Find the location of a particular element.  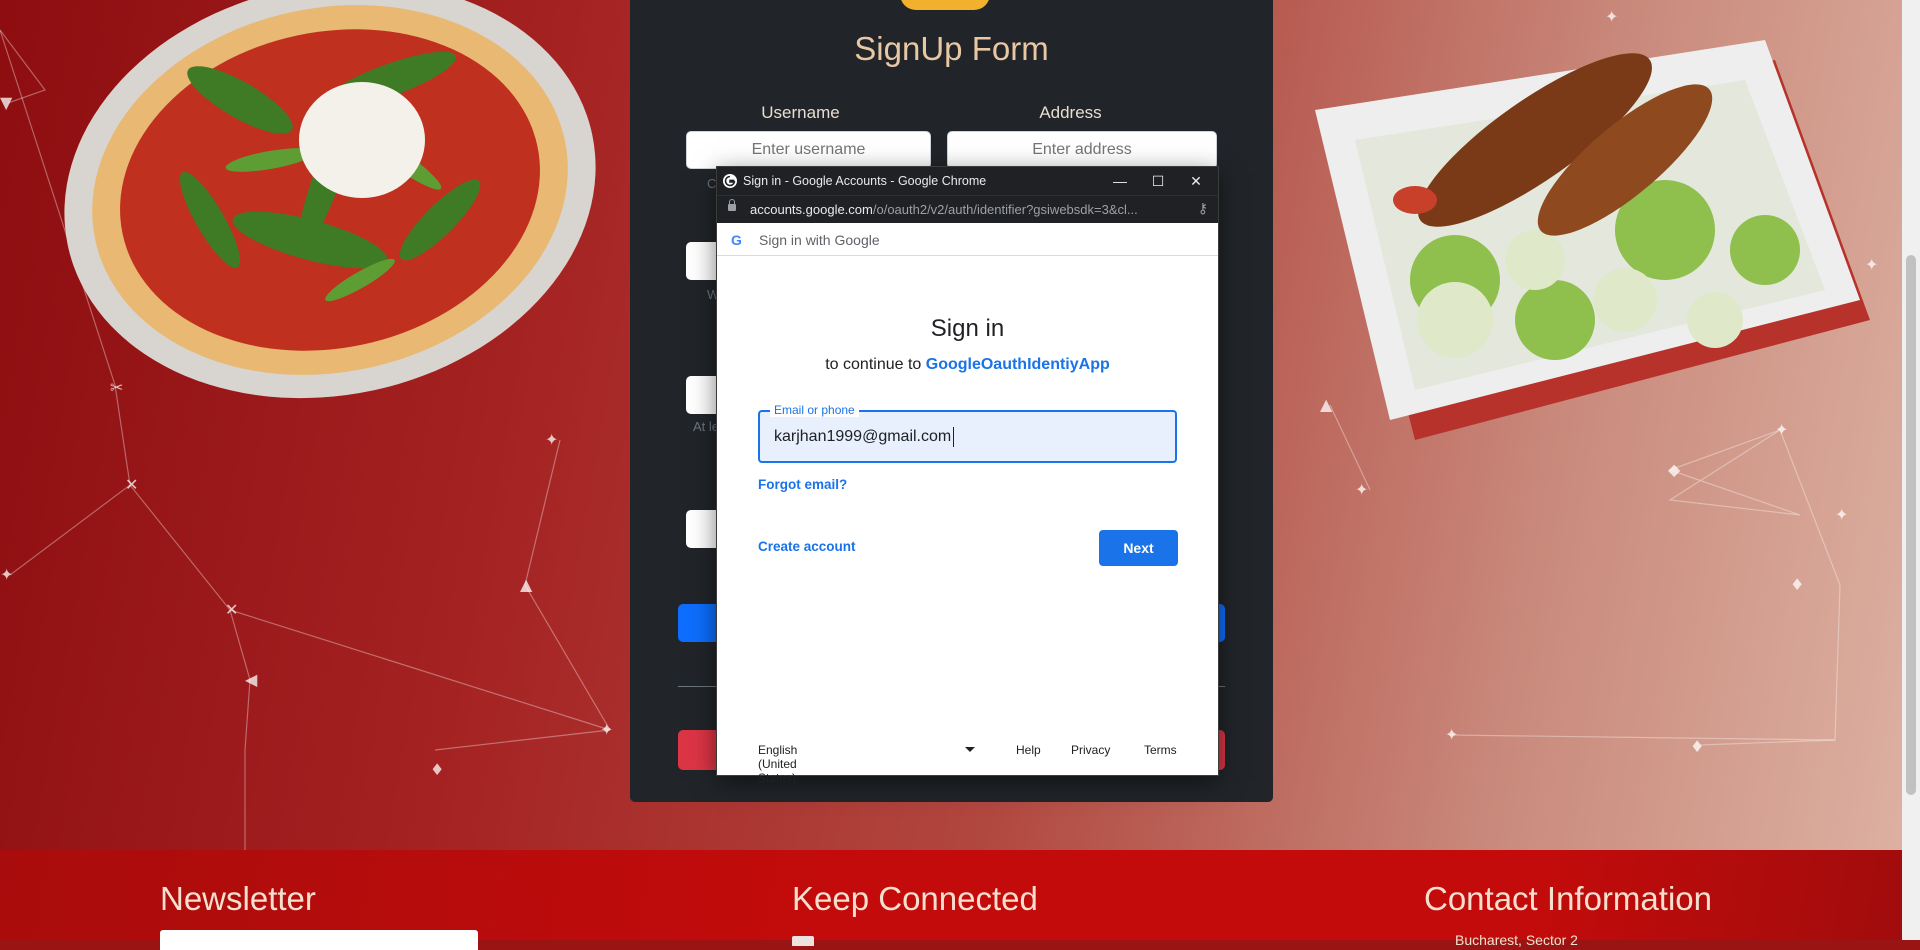

help-link: Help is located at coordinates (1028, 750).